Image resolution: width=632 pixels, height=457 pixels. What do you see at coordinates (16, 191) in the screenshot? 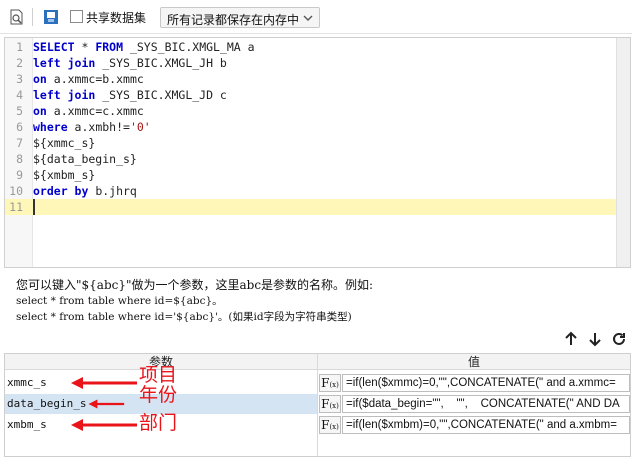
I see `line-number: 10` at bounding box center [16, 191].